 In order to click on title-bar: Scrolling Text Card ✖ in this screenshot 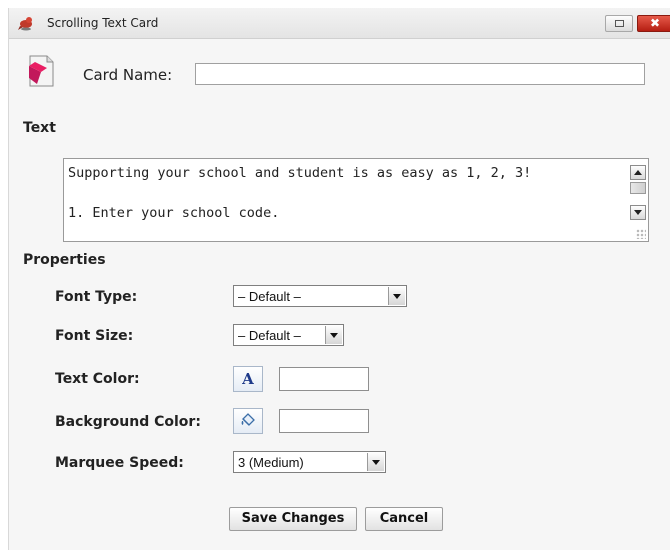, I will do `click(339, 23)`.